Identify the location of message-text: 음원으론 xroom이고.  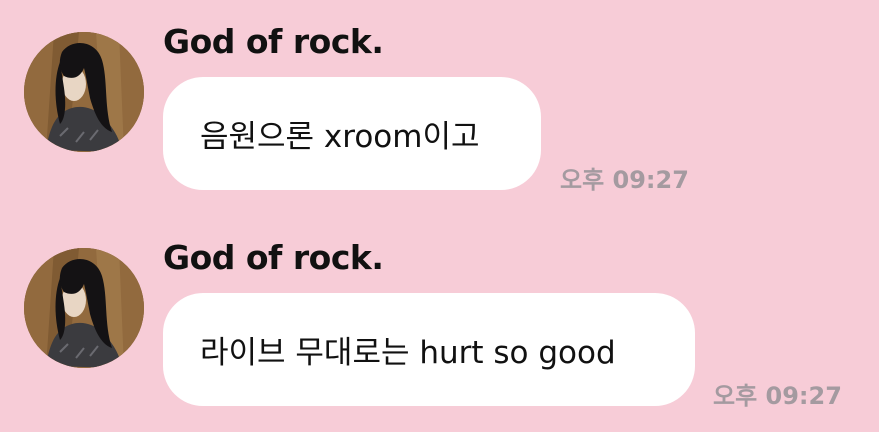
(340, 137).